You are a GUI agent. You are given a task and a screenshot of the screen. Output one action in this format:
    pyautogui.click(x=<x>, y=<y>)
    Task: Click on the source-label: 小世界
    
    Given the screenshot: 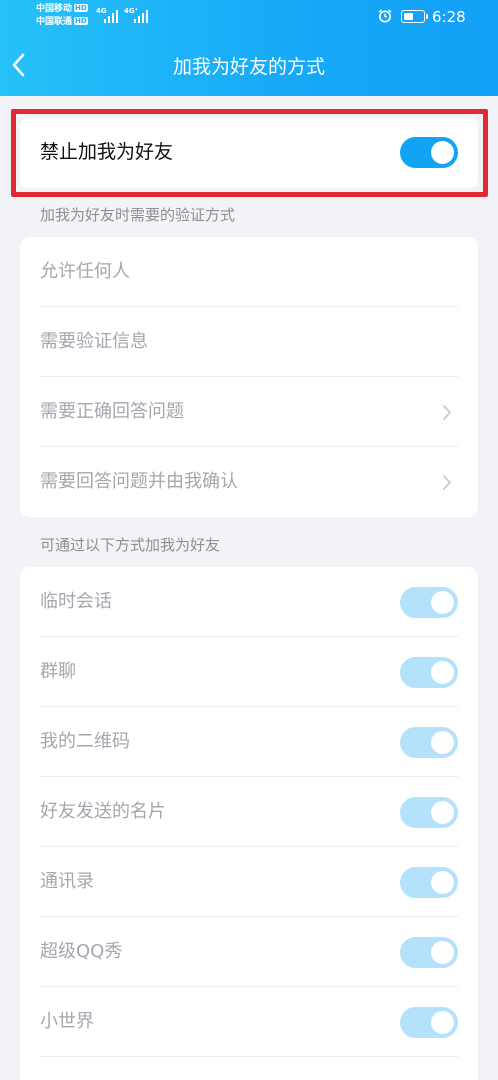 What is the action you would take?
    pyautogui.click(x=67, y=1021)
    